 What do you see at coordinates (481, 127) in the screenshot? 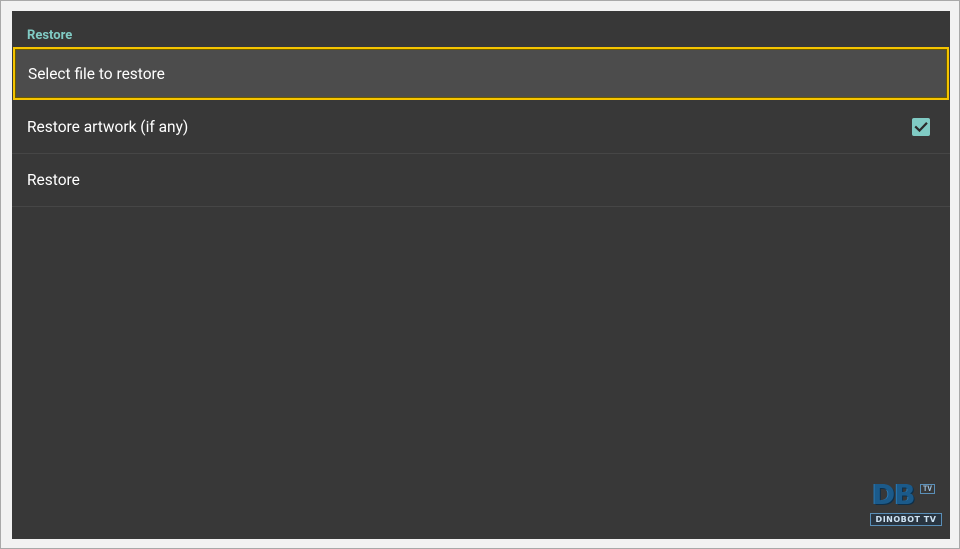
I see `restore-artwork-item: Restore artwork (if any)` at bounding box center [481, 127].